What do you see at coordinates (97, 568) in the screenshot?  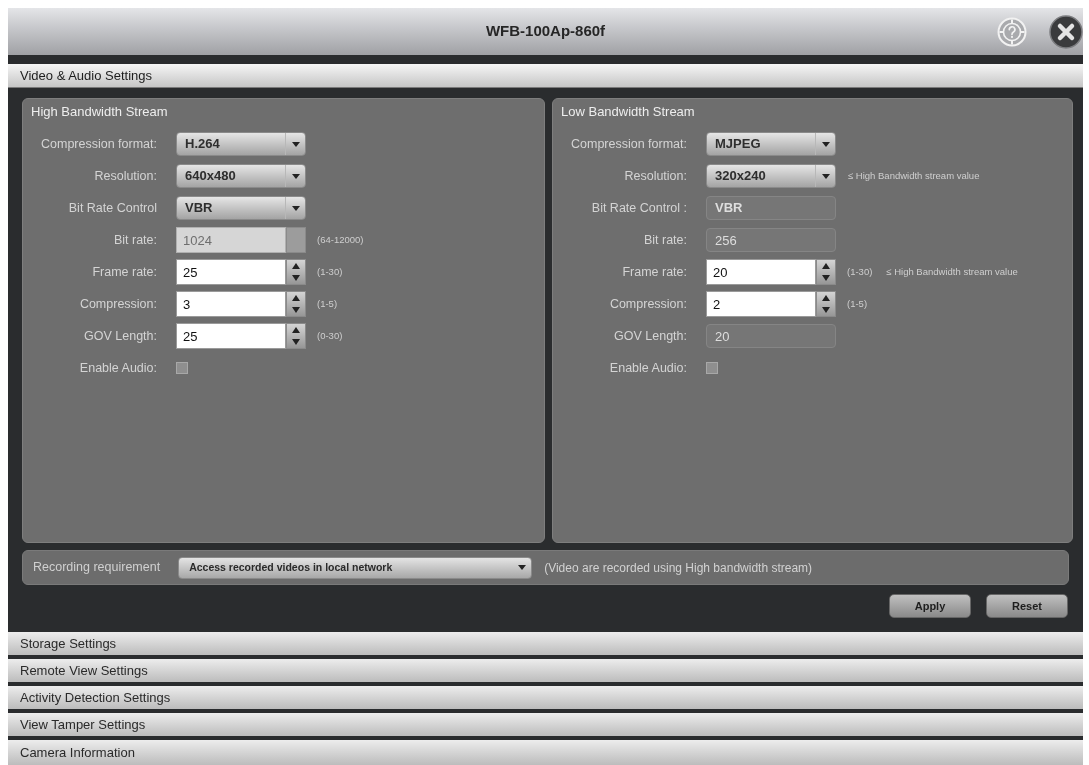 I see `field-label: Recording requirement` at bounding box center [97, 568].